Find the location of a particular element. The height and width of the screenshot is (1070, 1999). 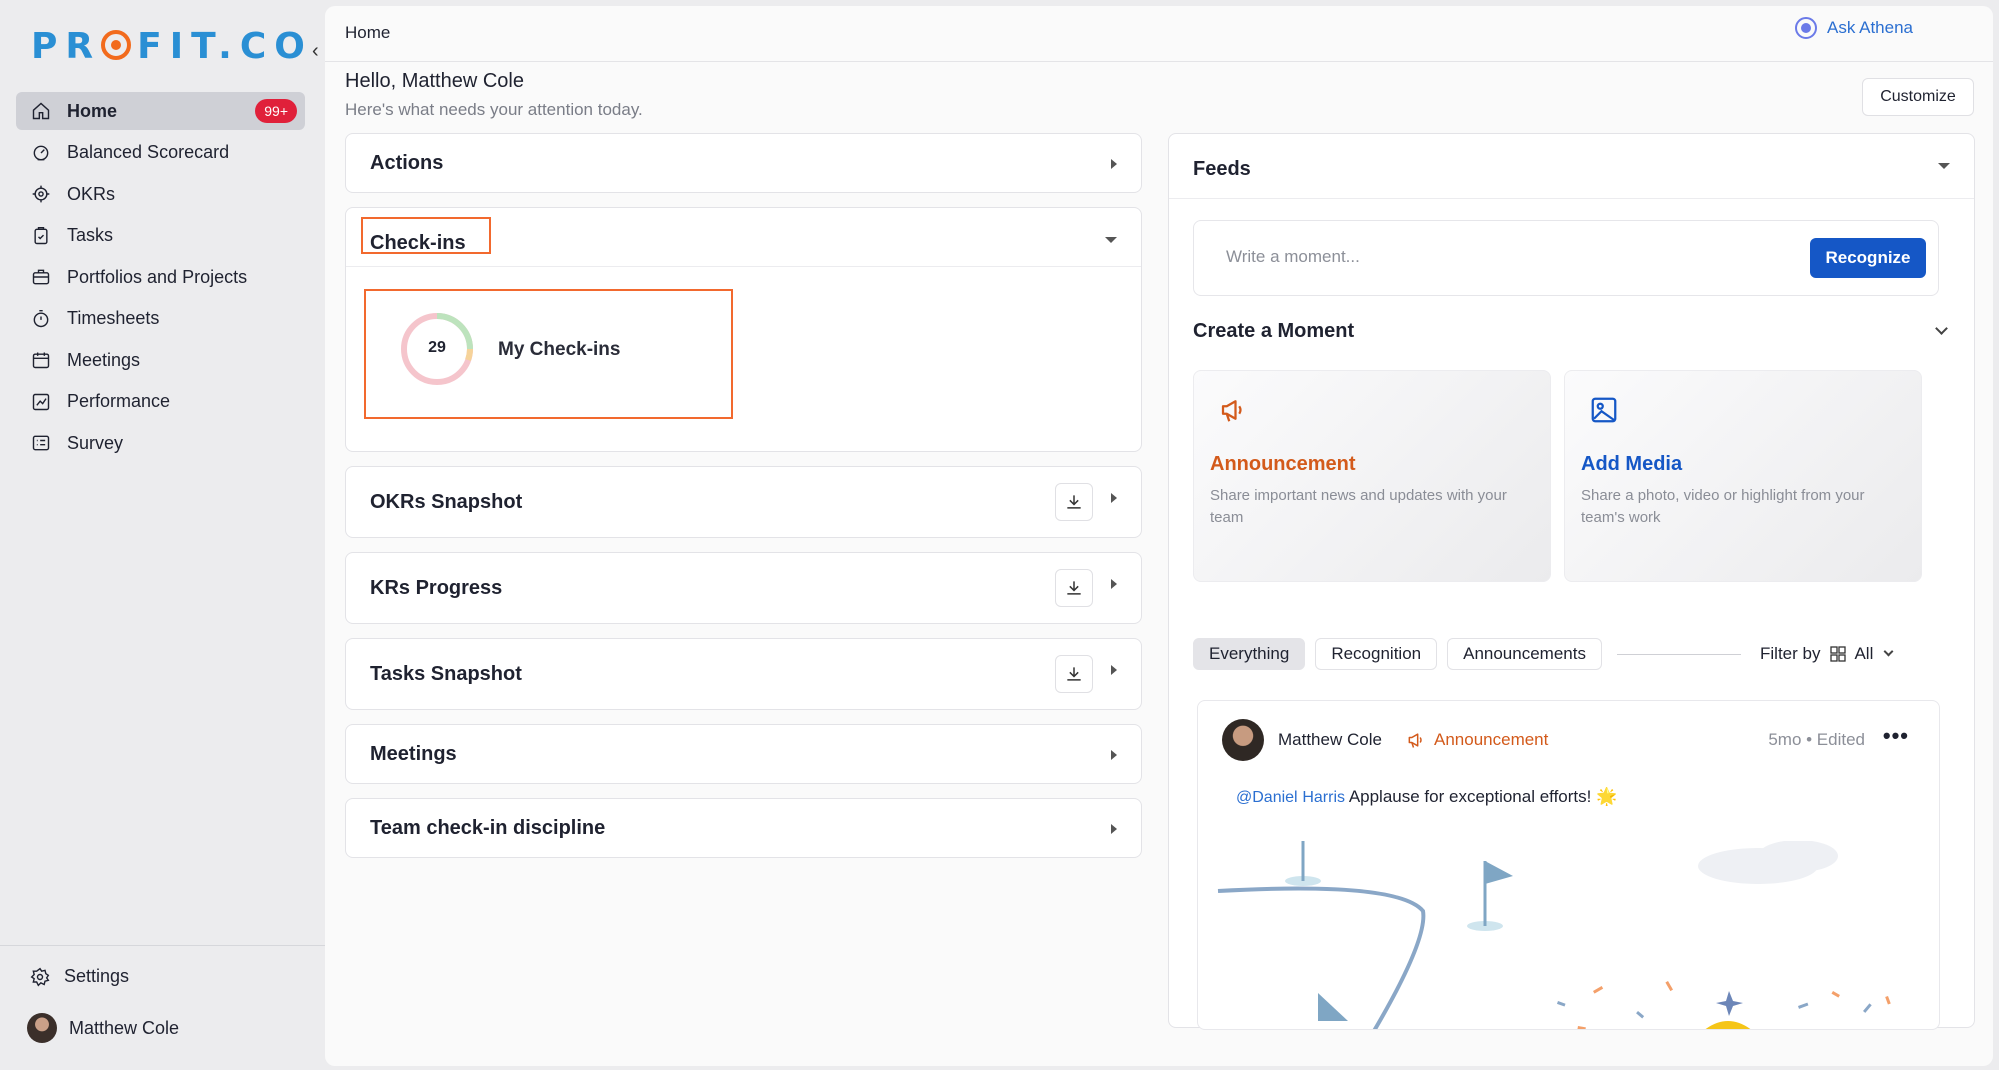

post-type: Announcement is located at coordinates (1477, 740).